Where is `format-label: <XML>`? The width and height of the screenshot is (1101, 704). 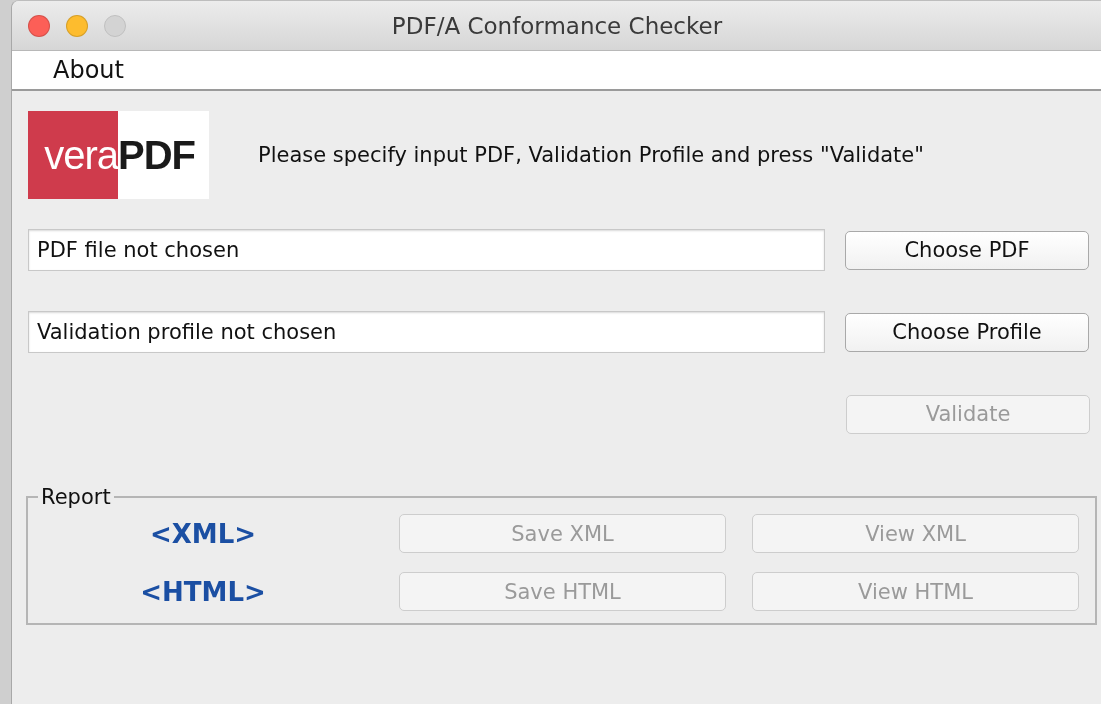 format-label: <XML> is located at coordinates (203, 533).